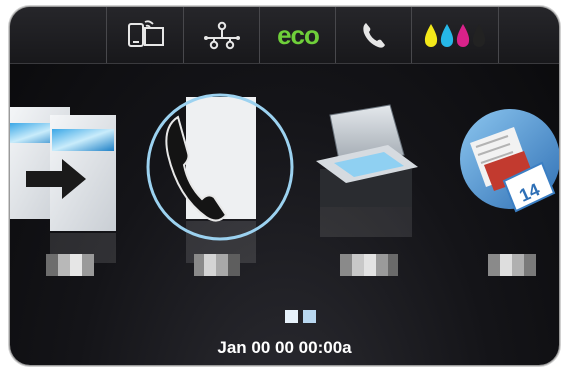  I want to click on fax-status-icon, so click(374, 35).